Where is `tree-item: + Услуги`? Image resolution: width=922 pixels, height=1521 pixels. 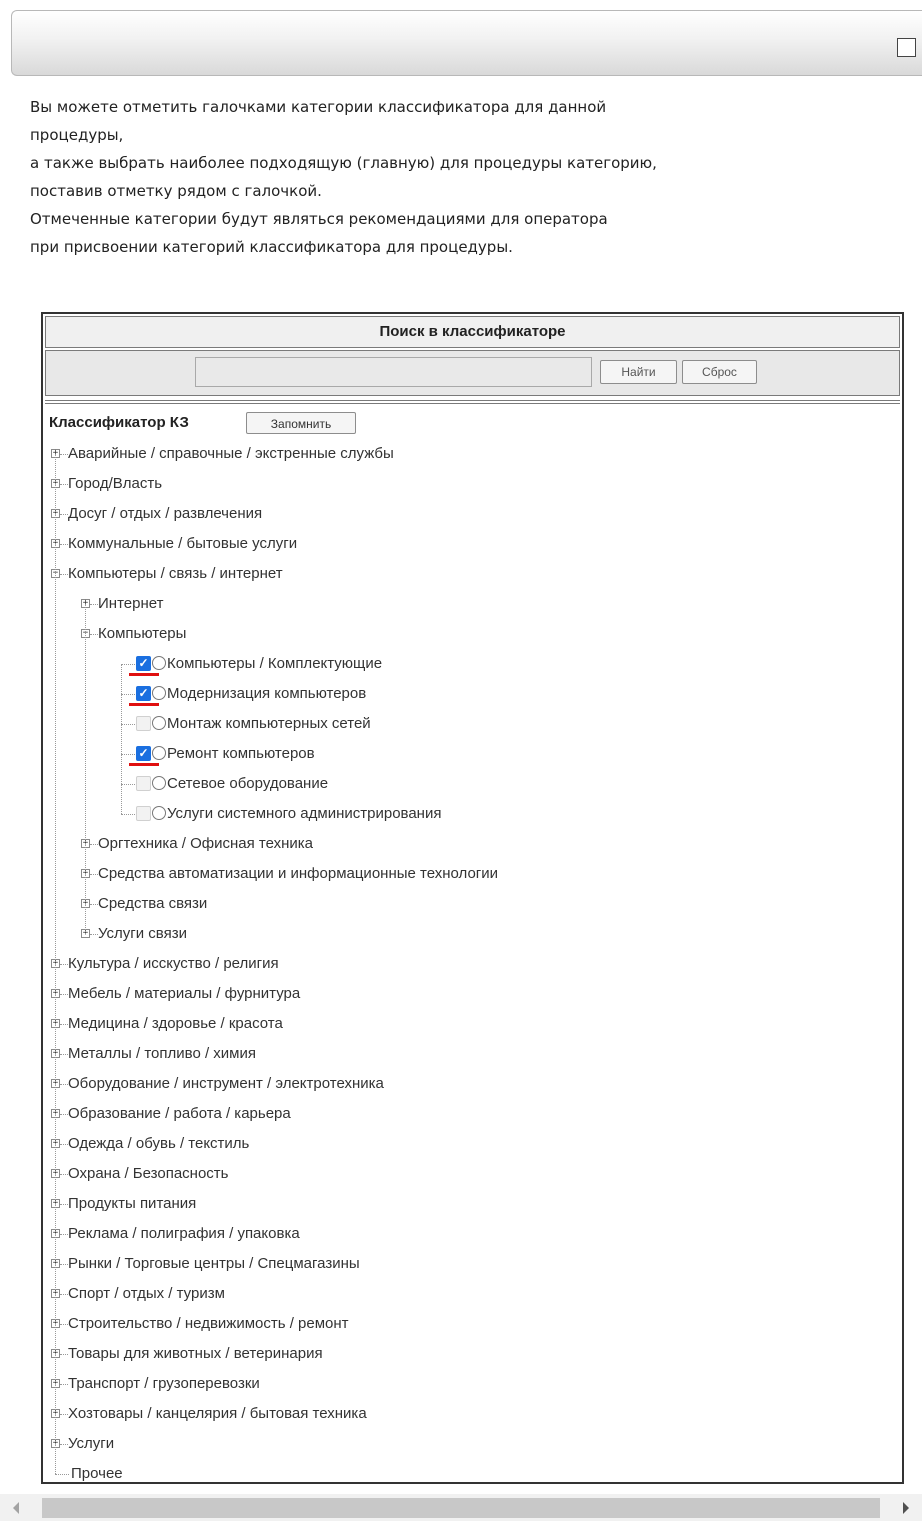
tree-item: + Услуги is located at coordinates (472, 1444).